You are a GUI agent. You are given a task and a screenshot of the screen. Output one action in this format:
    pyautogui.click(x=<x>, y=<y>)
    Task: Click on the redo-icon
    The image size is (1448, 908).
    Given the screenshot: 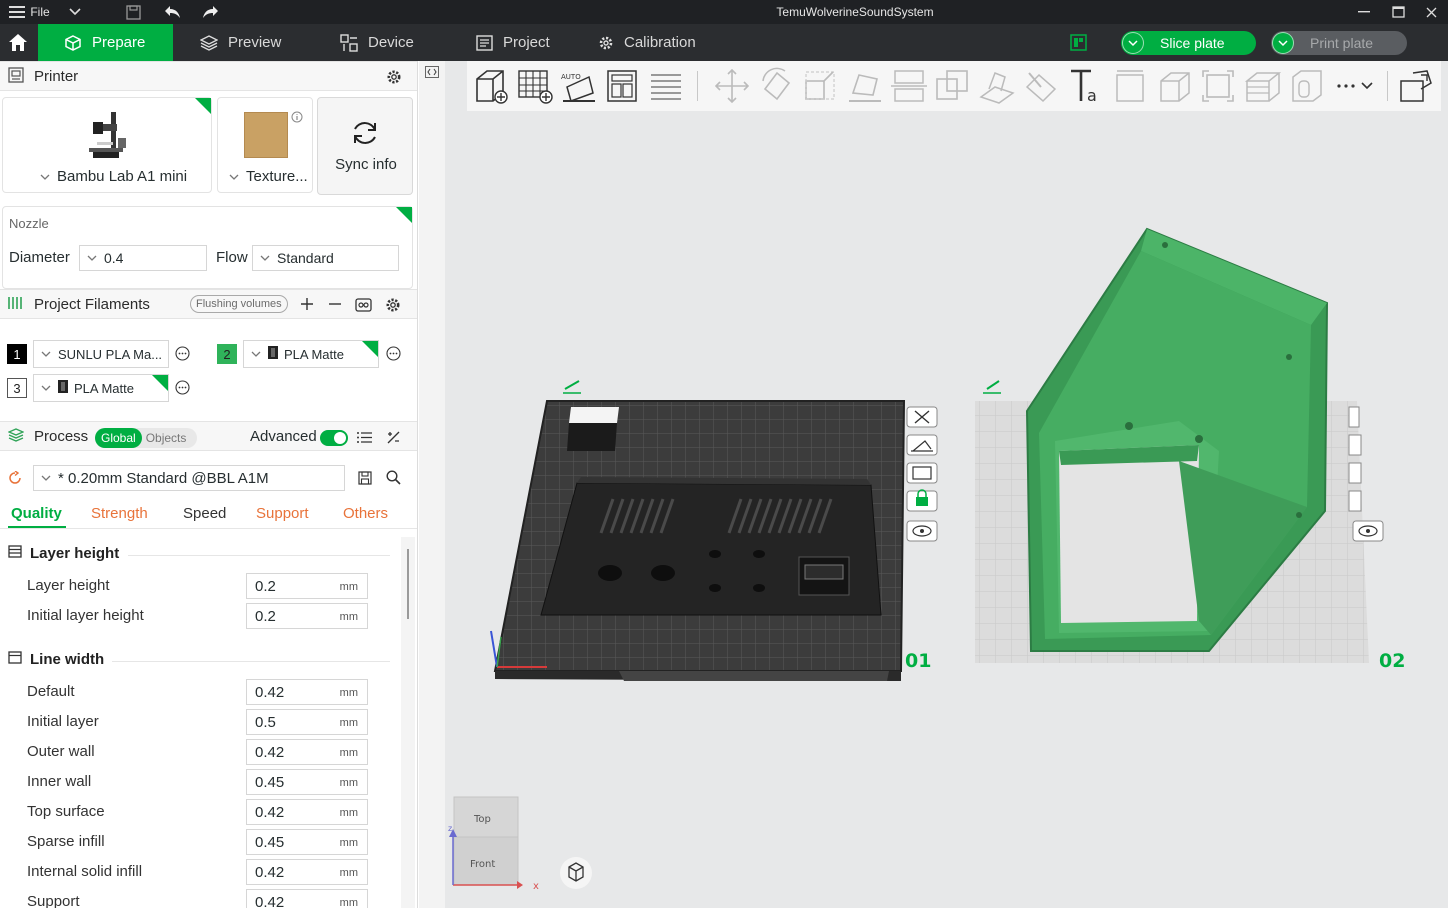 What is the action you would take?
    pyautogui.click(x=210, y=12)
    